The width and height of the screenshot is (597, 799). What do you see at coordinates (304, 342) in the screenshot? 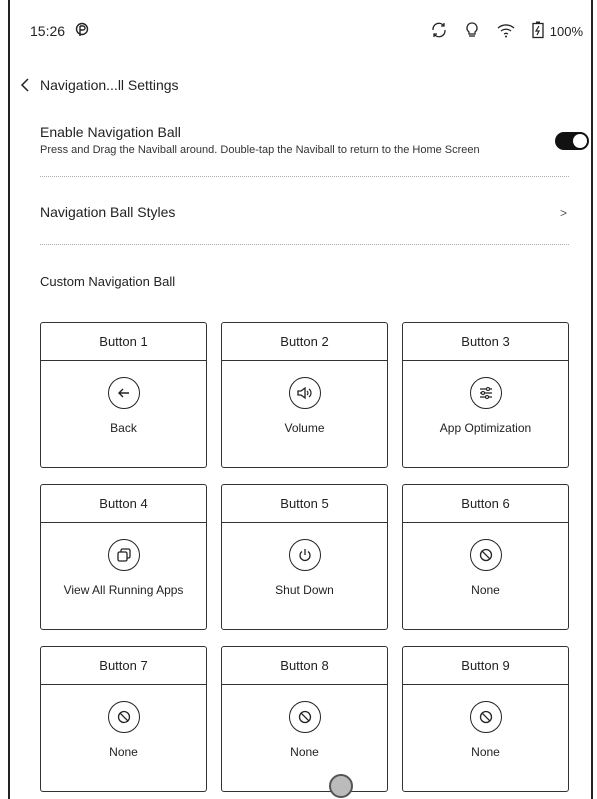
I see `button-card-header: Button 2` at bounding box center [304, 342].